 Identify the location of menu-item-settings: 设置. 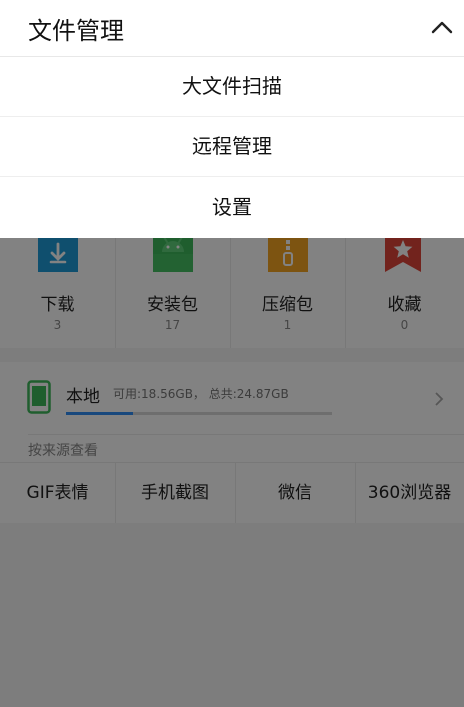
(232, 207).